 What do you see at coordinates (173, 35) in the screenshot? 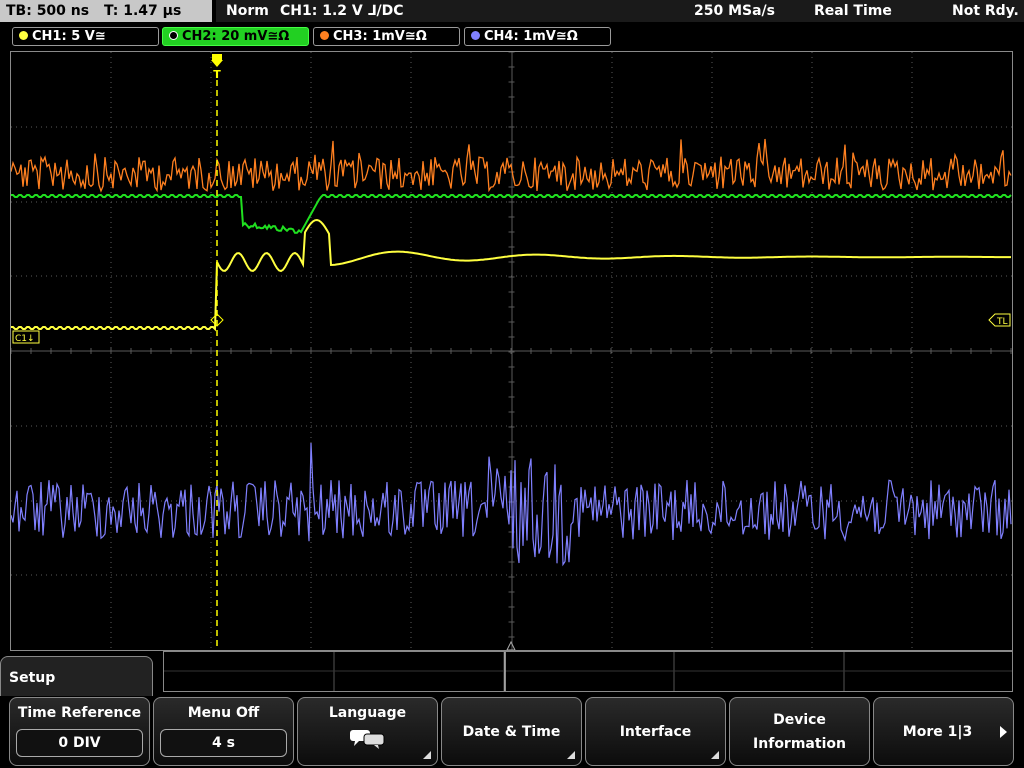
I see `ch2-dot-icon` at bounding box center [173, 35].